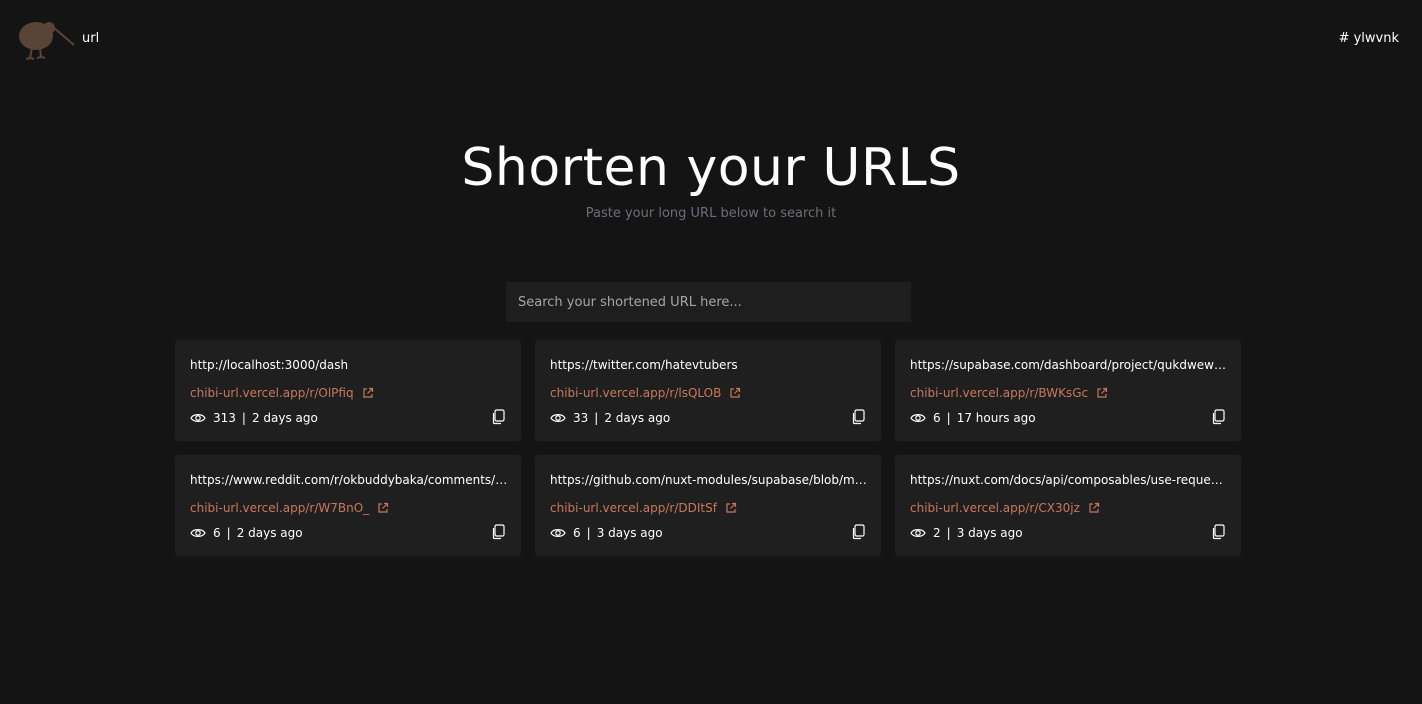  I want to click on view-count: 2, so click(937, 533).